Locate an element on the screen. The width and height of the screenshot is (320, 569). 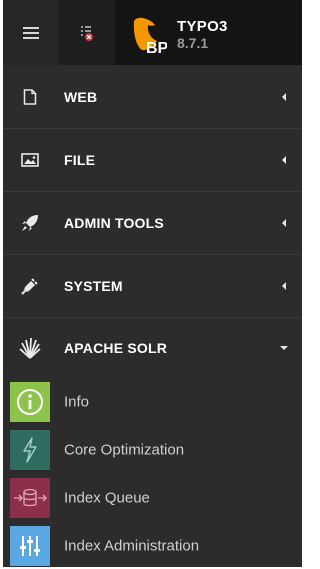
page-icon is located at coordinates (30, 97).